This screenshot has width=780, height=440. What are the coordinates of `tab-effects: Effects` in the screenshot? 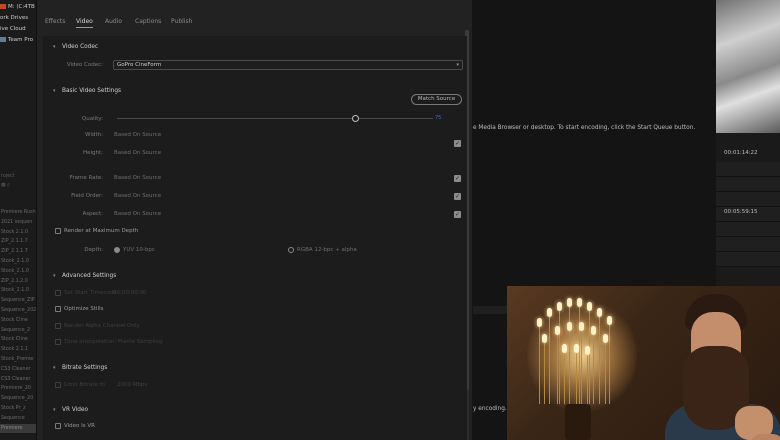 It's located at (55, 21).